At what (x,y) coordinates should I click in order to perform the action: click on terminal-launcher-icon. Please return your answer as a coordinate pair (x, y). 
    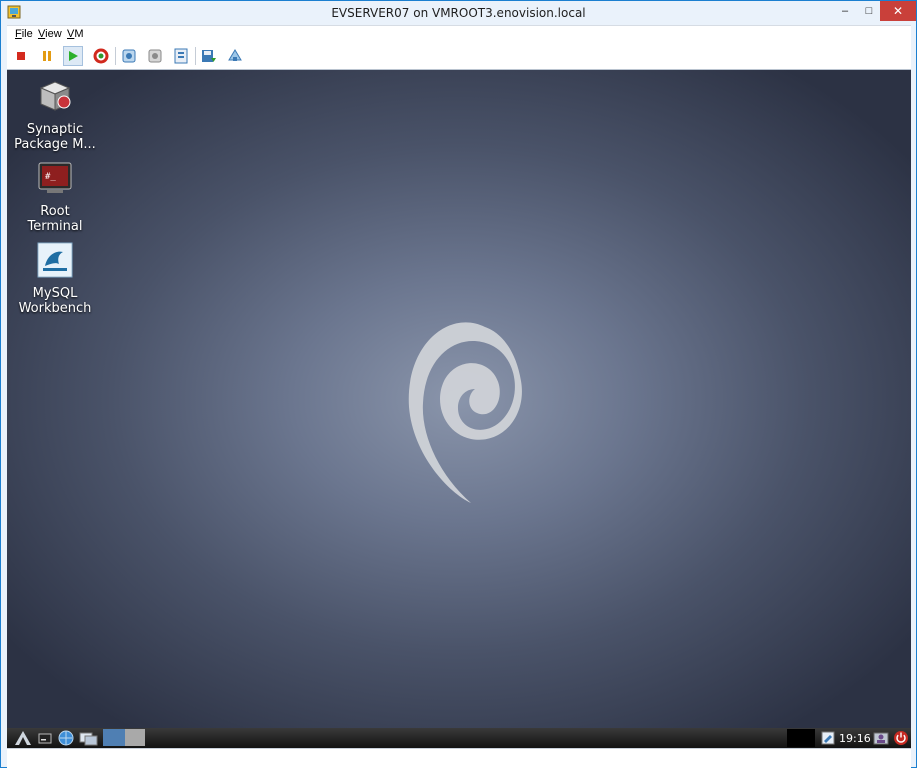
    Looking at the image, I should click on (45, 738).